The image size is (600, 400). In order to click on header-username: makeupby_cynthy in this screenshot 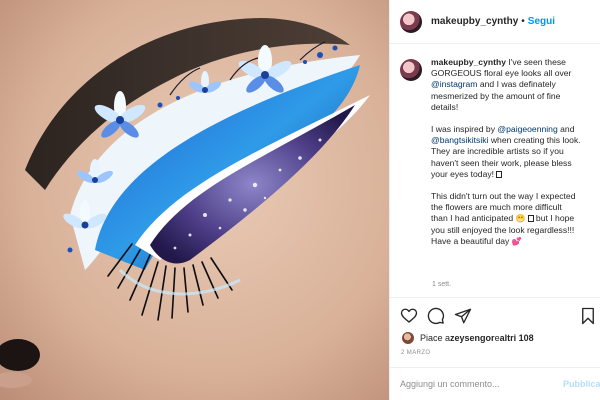, I will do `click(474, 21)`.